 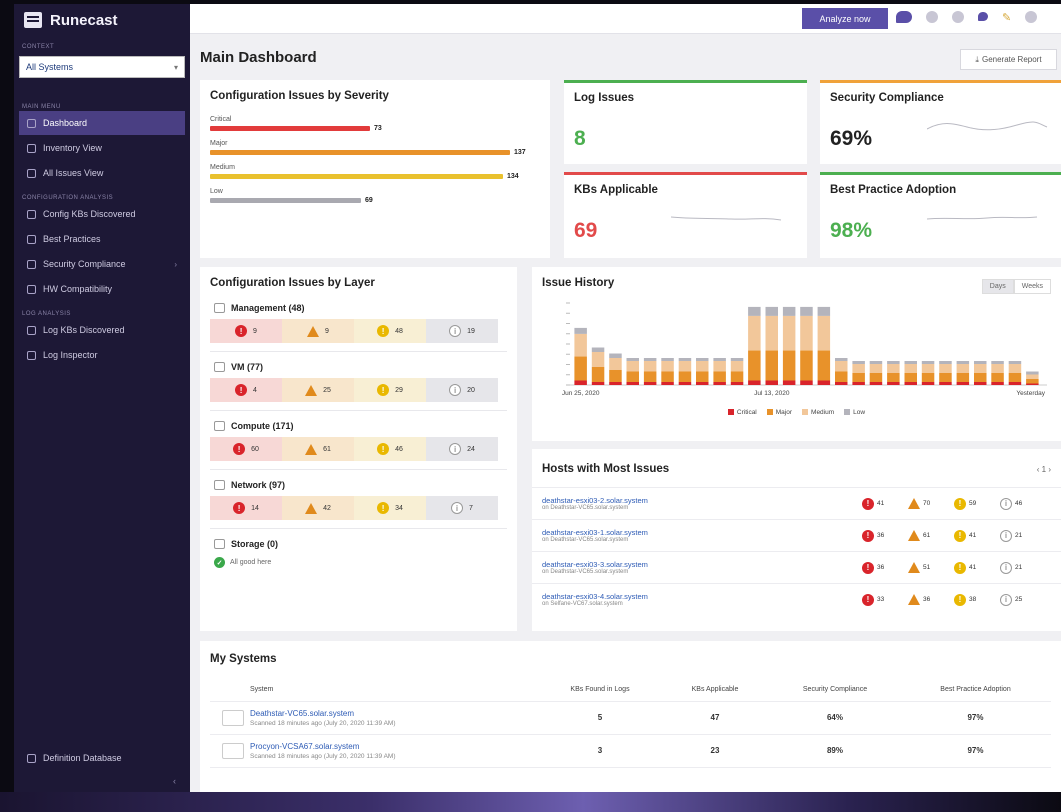 I want to click on logo: Runecast, so click(x=102, y=20).